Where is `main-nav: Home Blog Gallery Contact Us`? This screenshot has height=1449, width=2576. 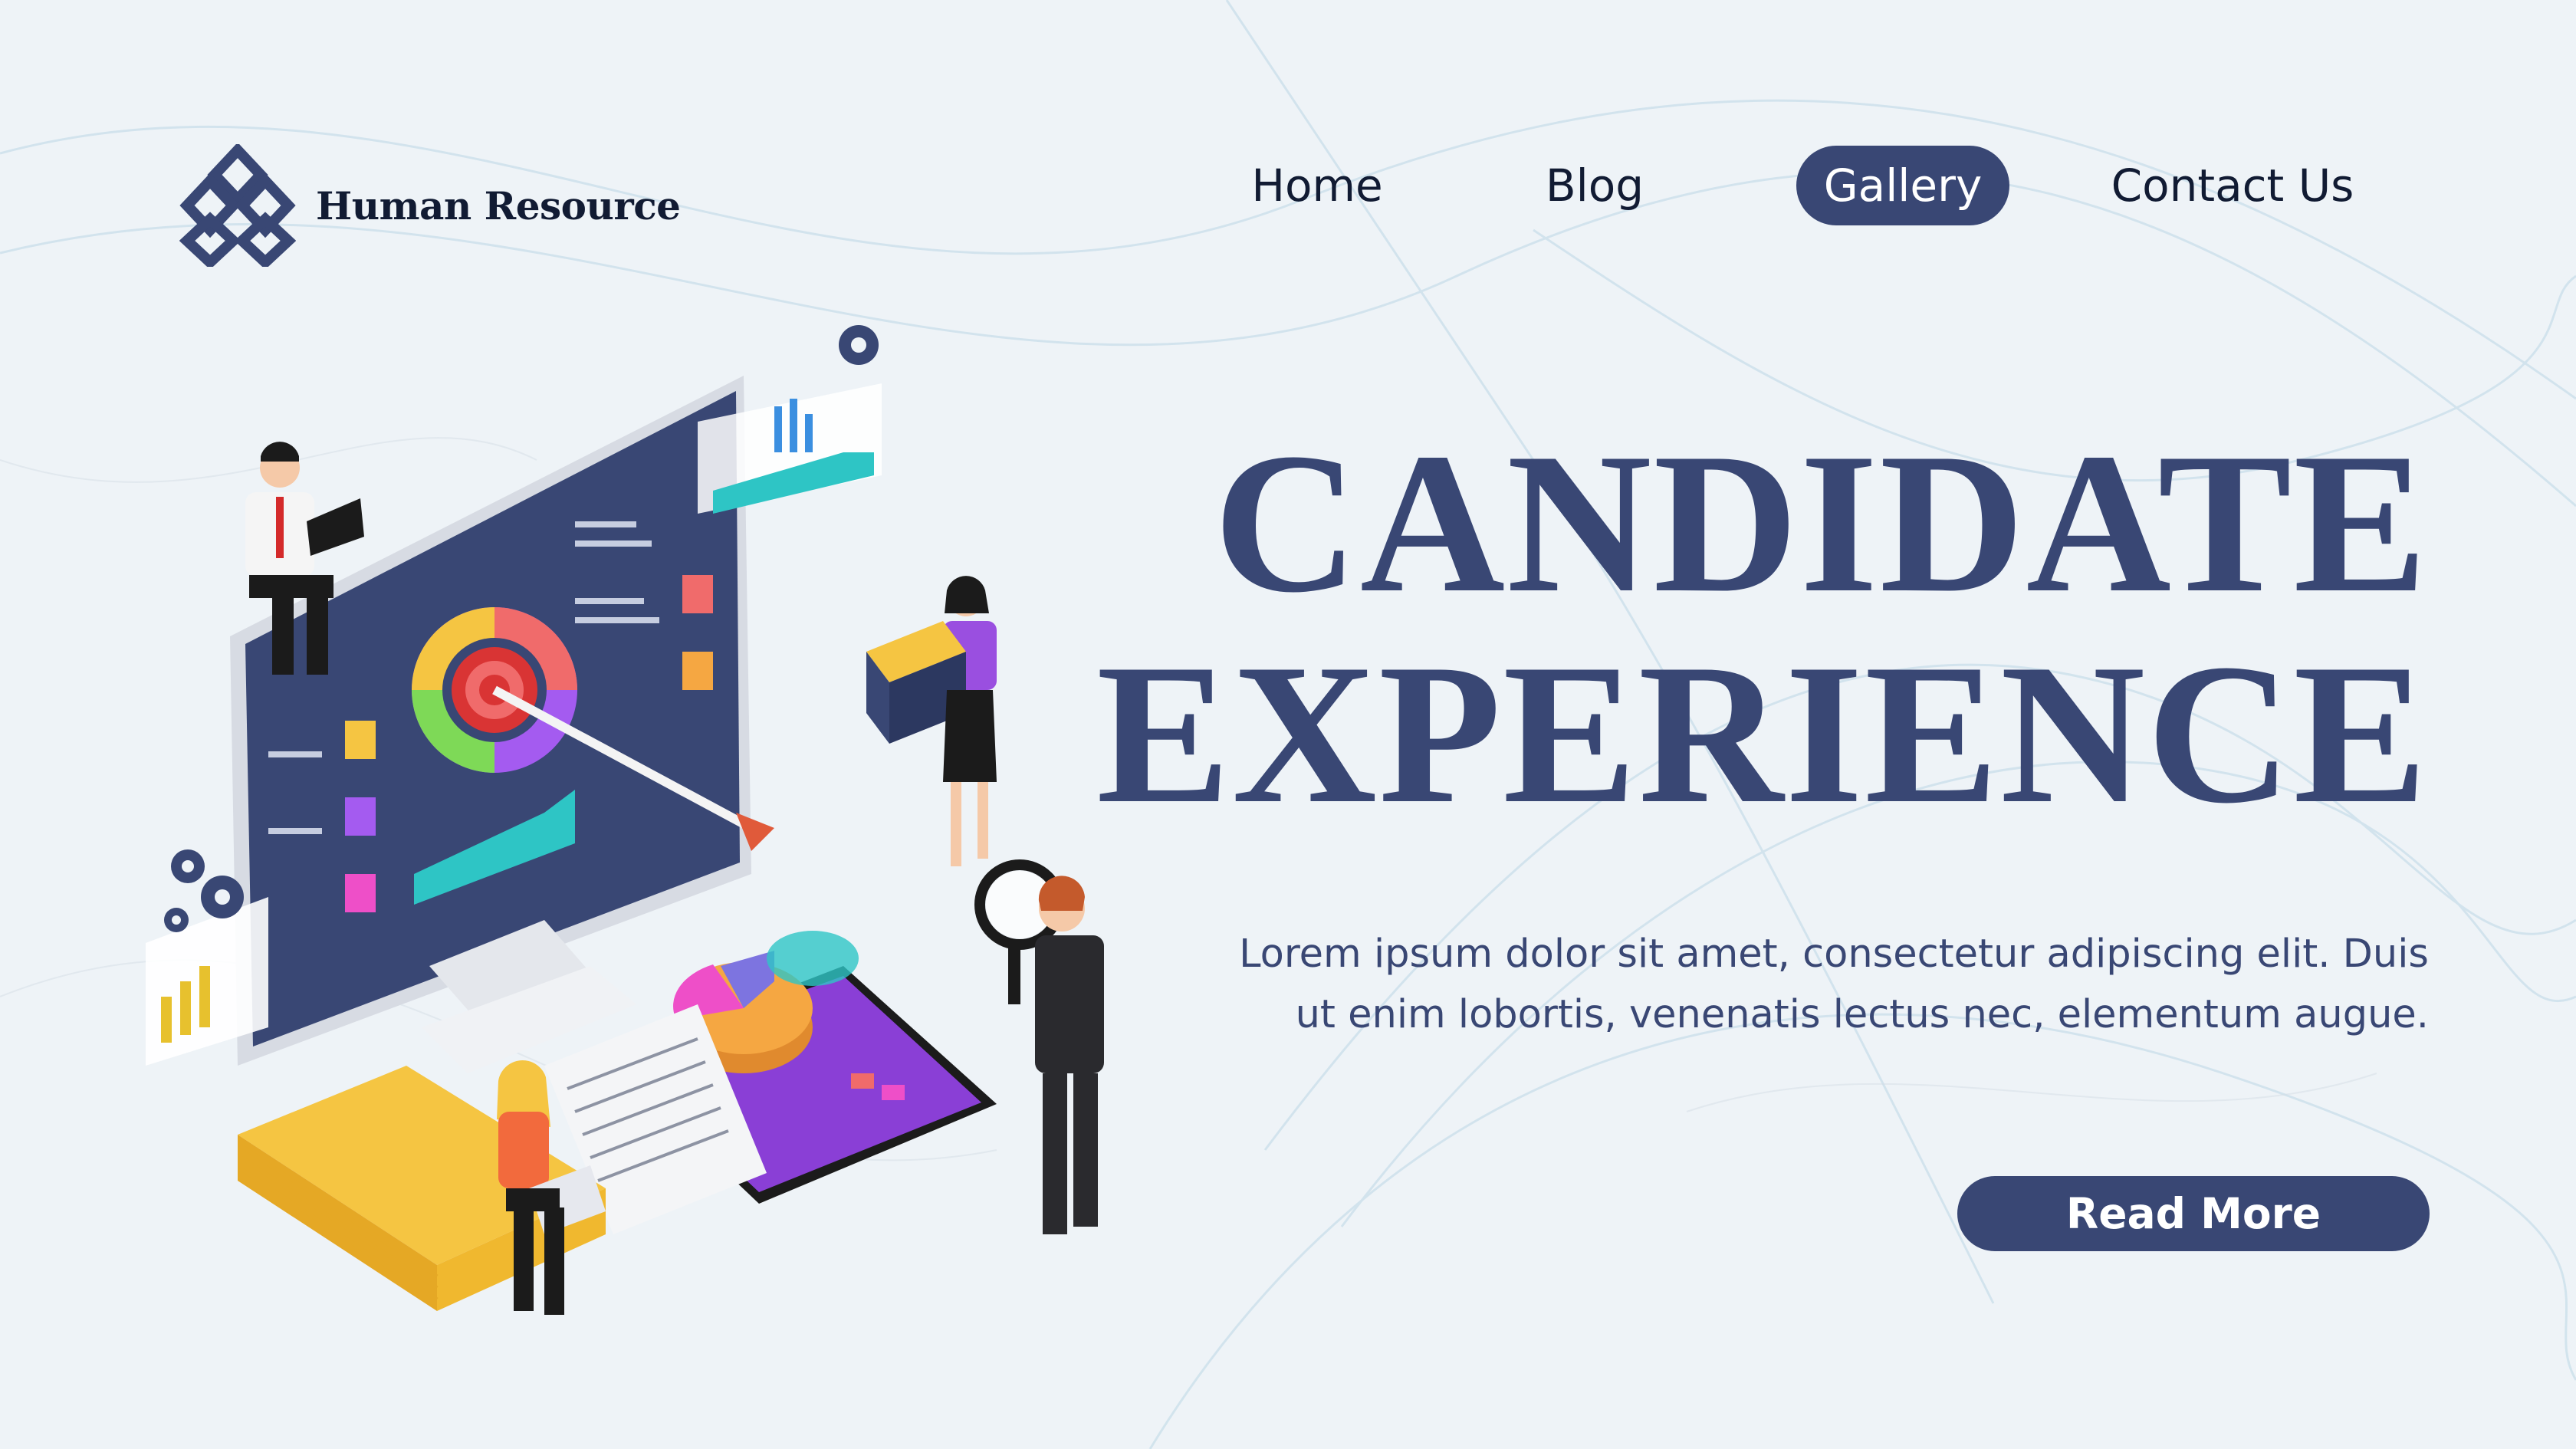 main-nav: Home Blog Gallery Contact Us is located at coordinates (1288, 186).